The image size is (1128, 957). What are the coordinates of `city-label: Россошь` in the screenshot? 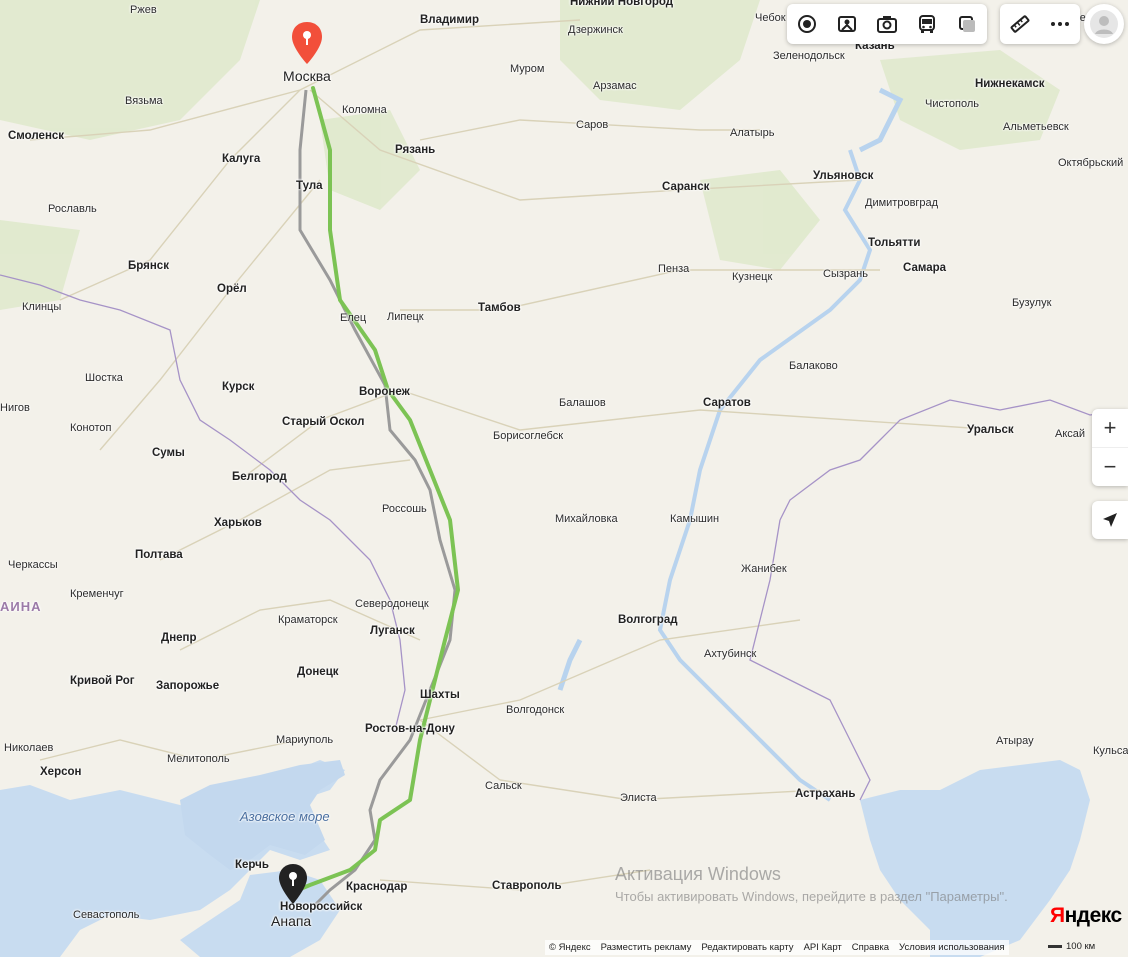 It's located at (404, 509).